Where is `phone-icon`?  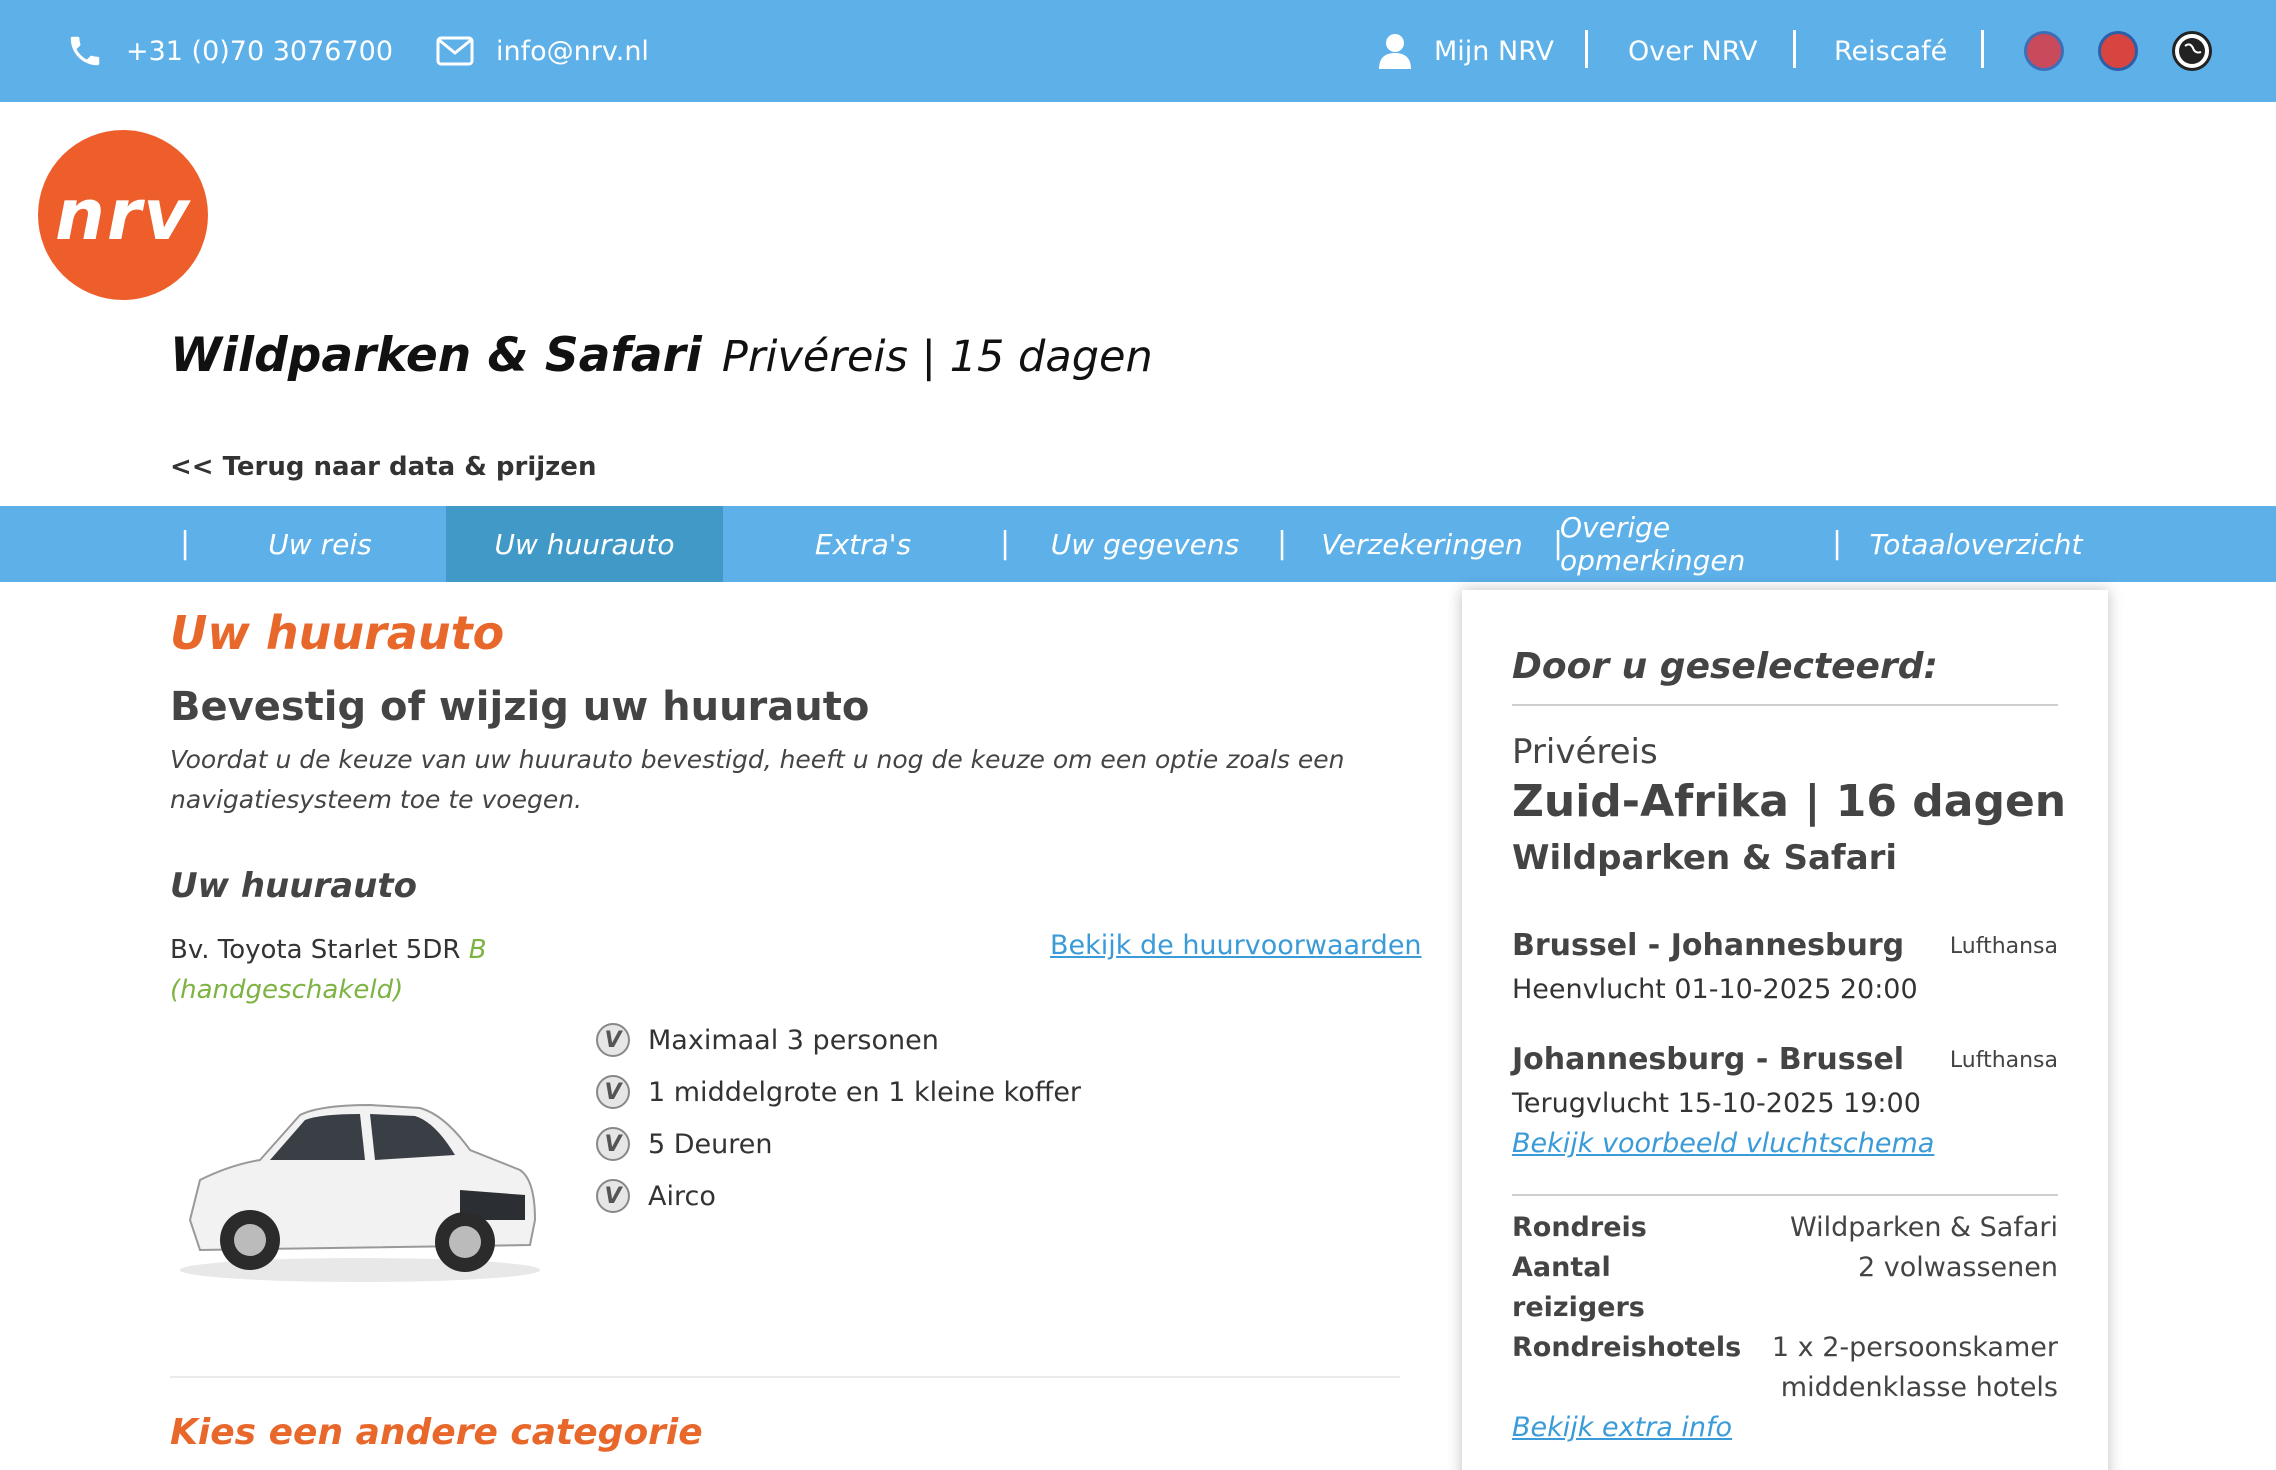
phone-icon is located at coordinates (85, 51).